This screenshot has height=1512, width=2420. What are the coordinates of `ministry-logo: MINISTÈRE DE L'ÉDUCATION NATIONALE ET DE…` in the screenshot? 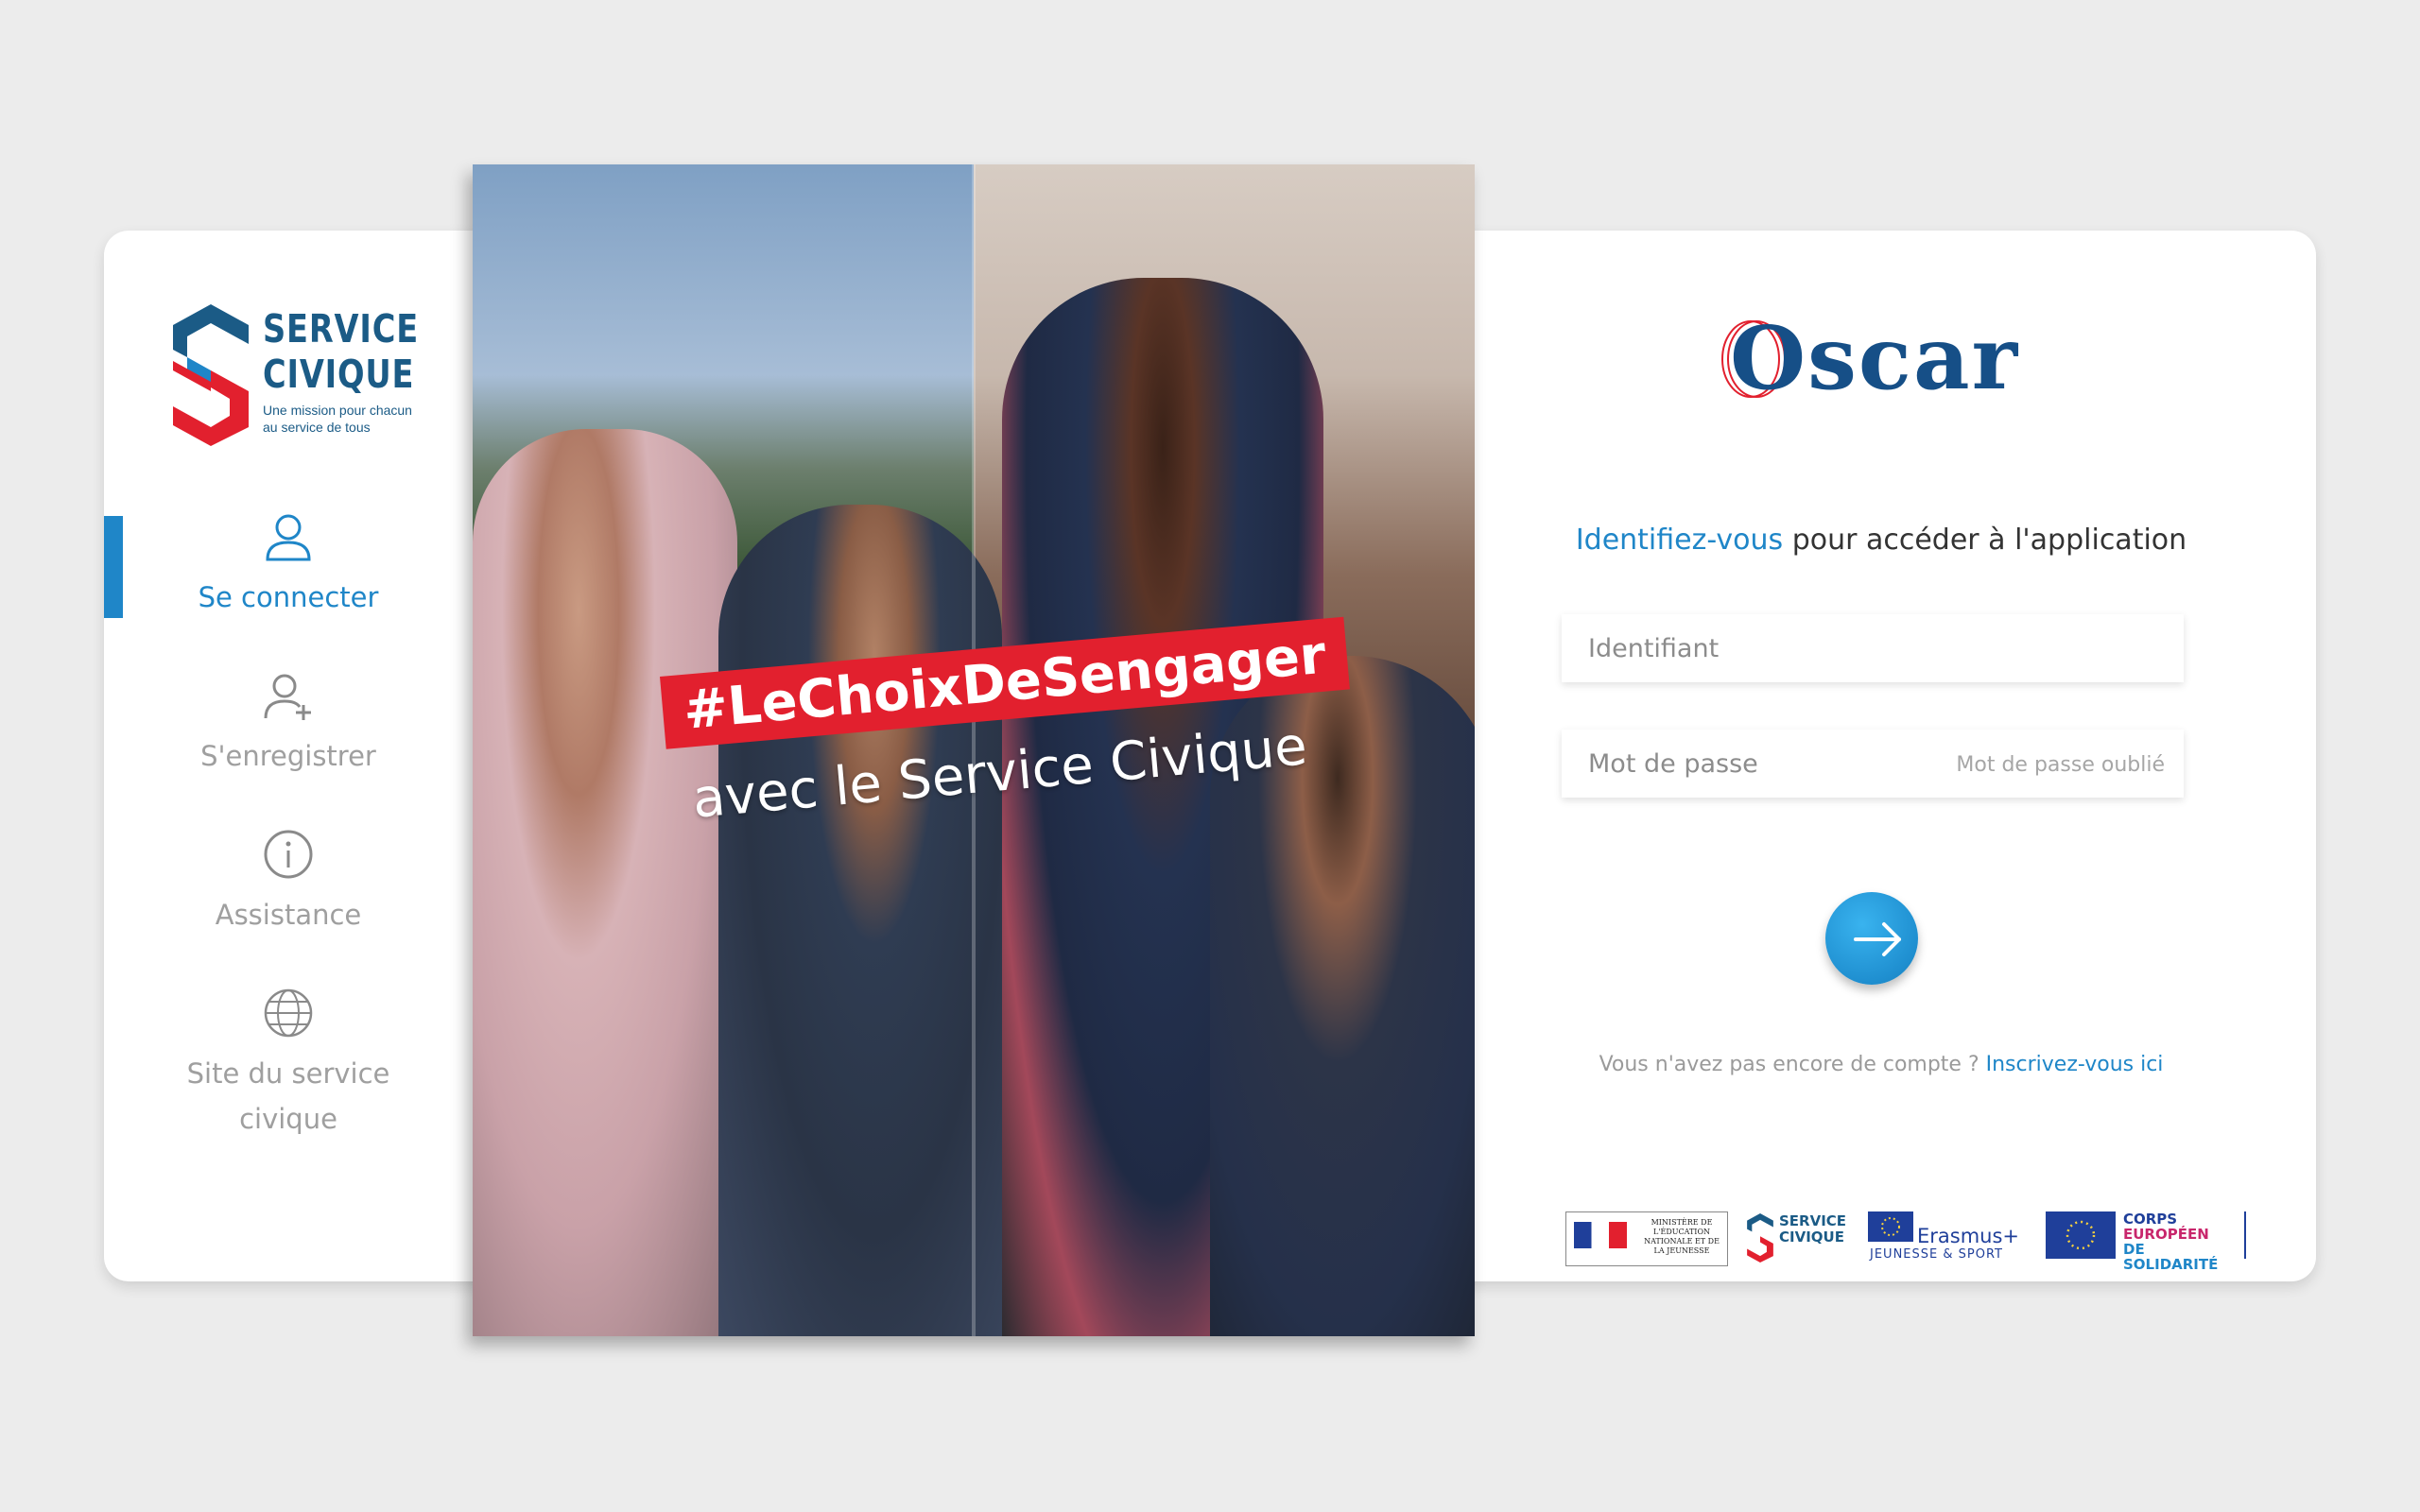 It's located at (1646, 1238).